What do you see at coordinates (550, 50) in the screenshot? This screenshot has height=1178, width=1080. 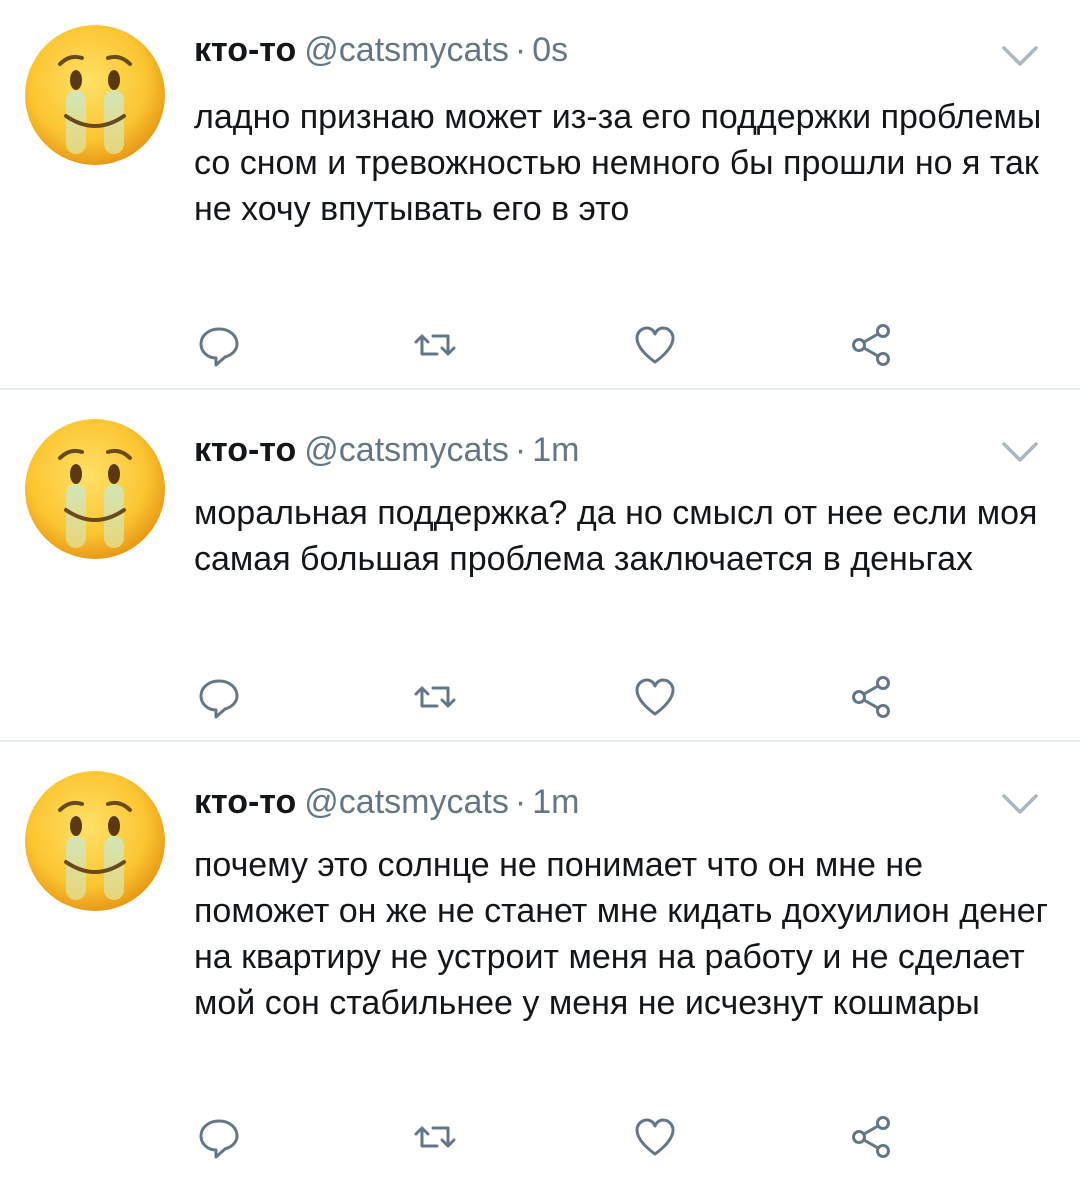 I see `timestamp: 0s` at bounding box center [550, 50].